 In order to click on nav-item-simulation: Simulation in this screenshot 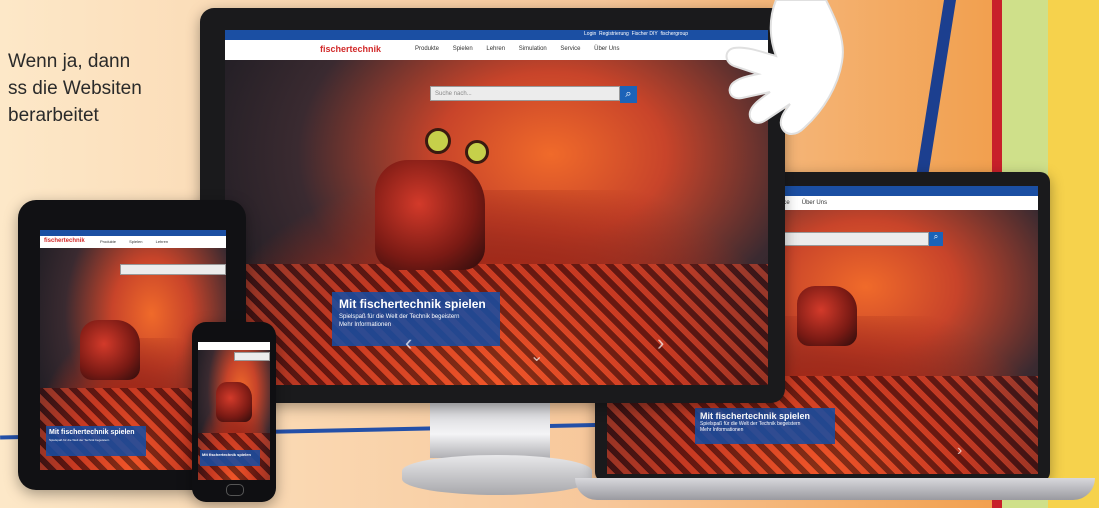, I will do `click(533, 49)`.